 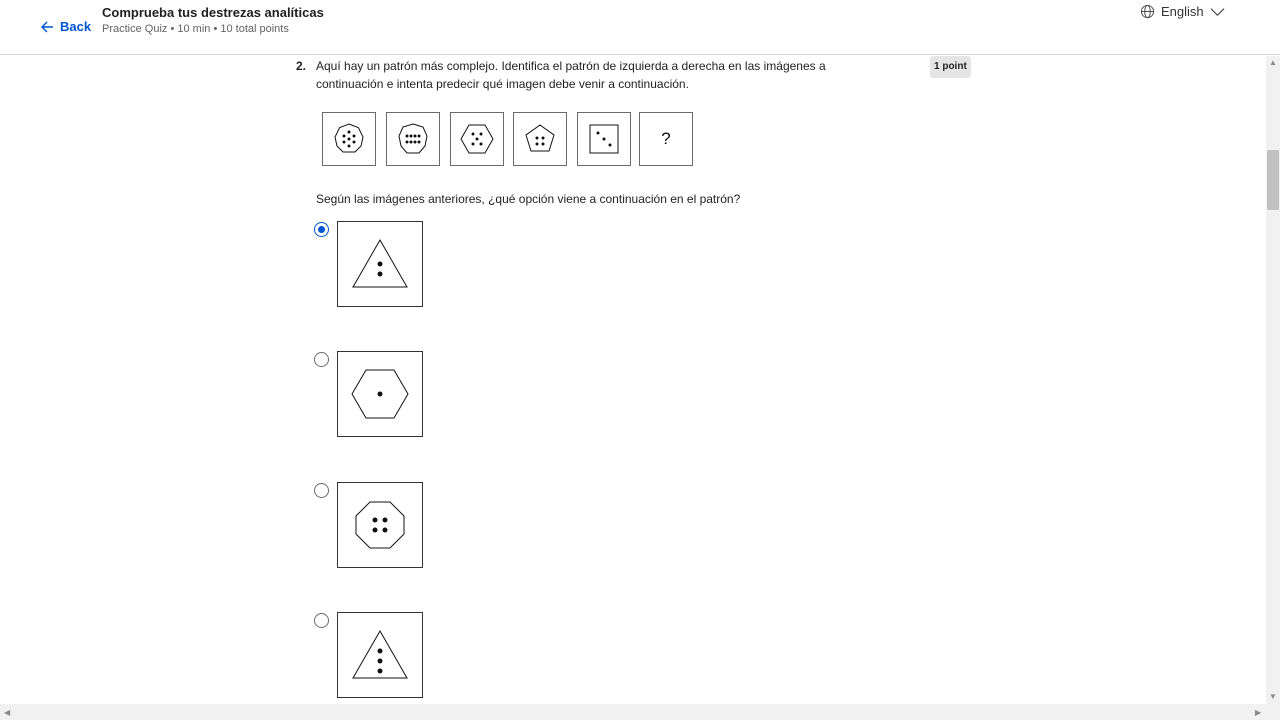 What do you see at coordinates (640, 712) in the screenshot?
I see `horizontal-scrollbar` at bounding box center [640, 712].